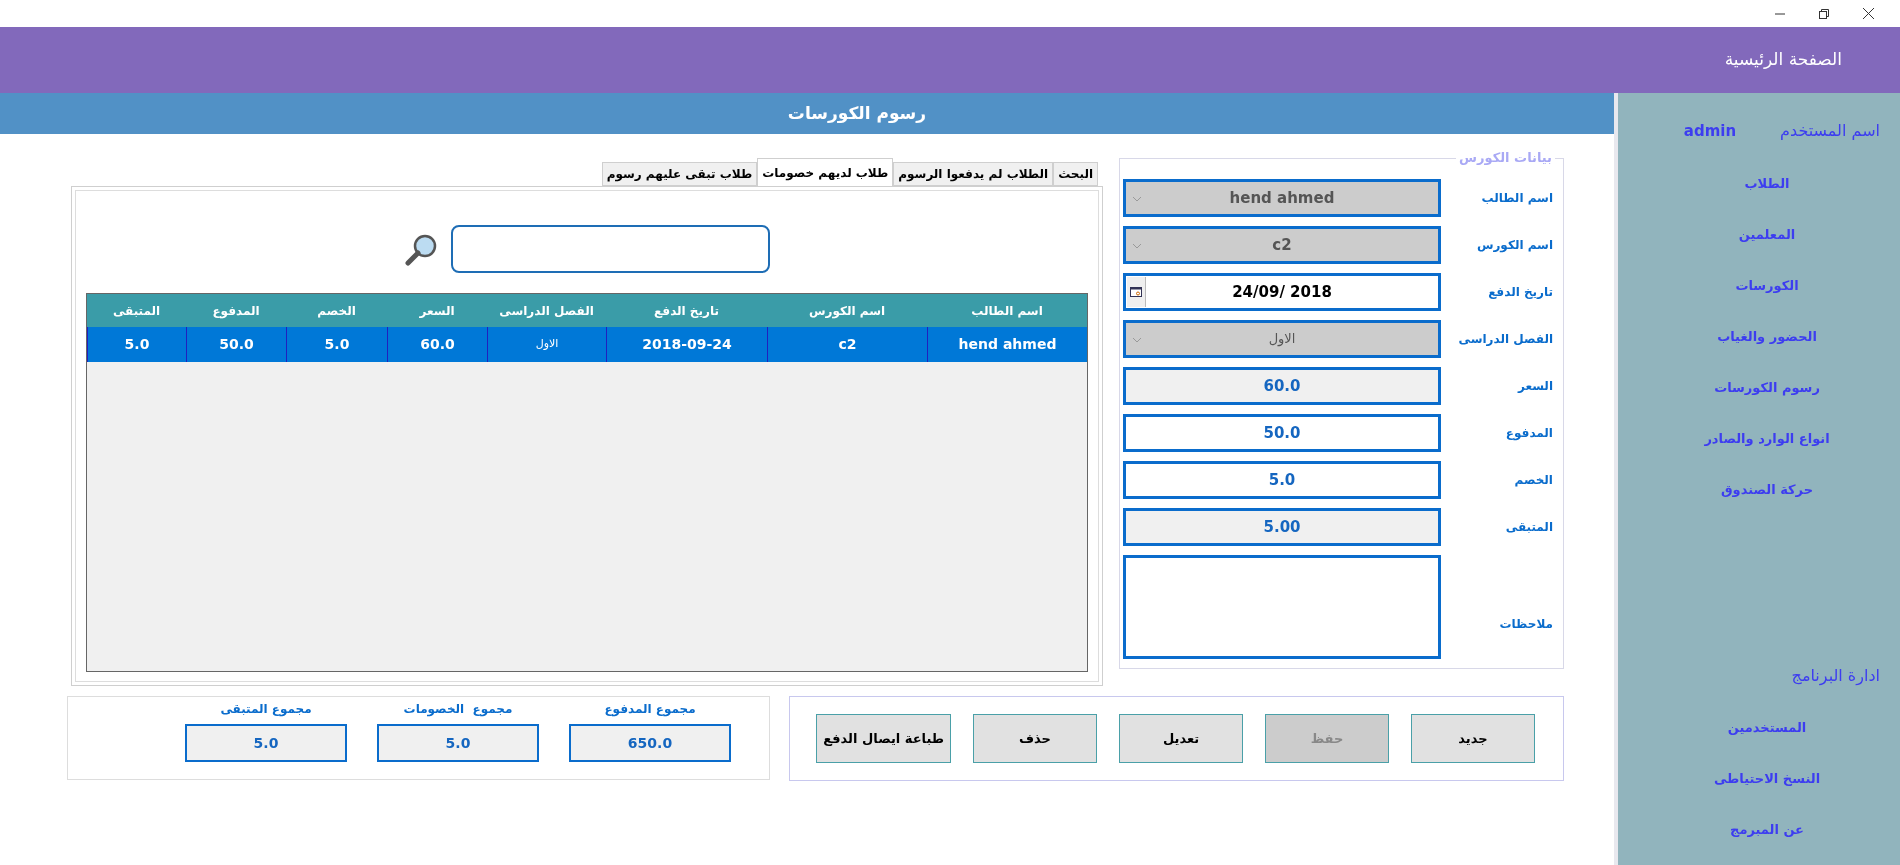 The width and height of the screenshot is (1900, 865). I want to click on restore-icon, so click(1824, 13).